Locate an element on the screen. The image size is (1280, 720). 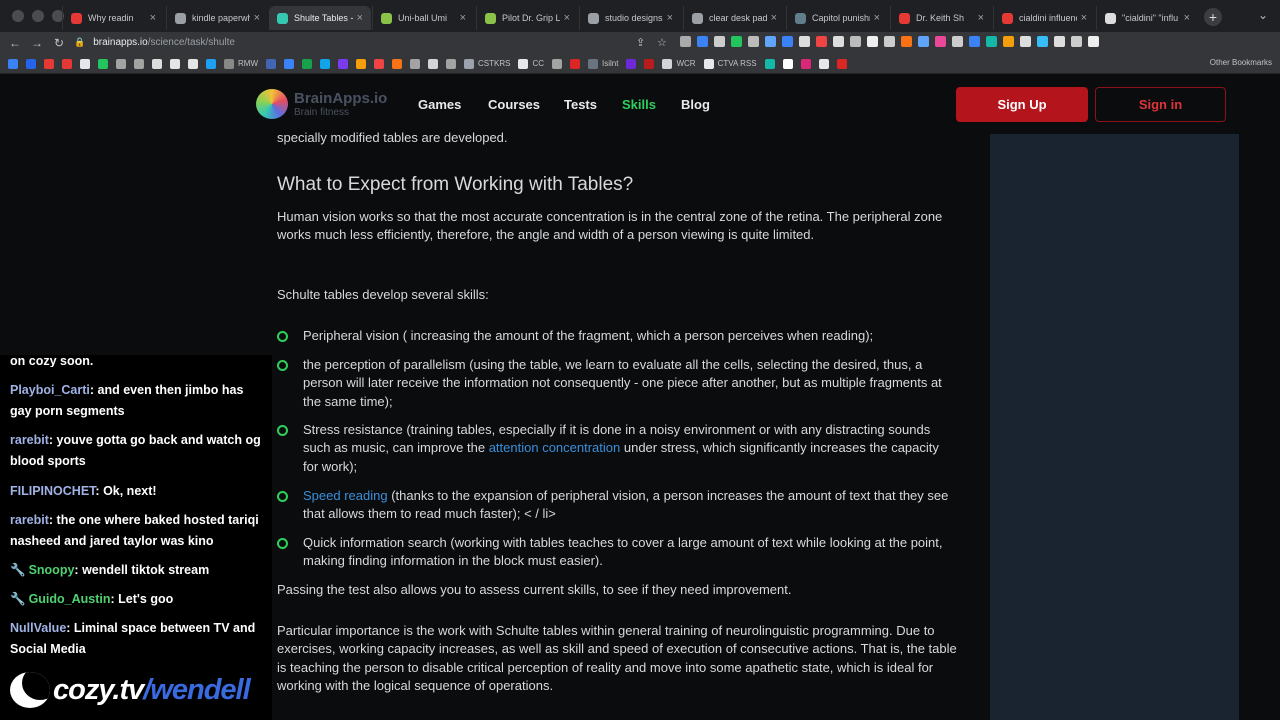
tab-search-icon: ⌄ is located at coordinates (1263, 15).